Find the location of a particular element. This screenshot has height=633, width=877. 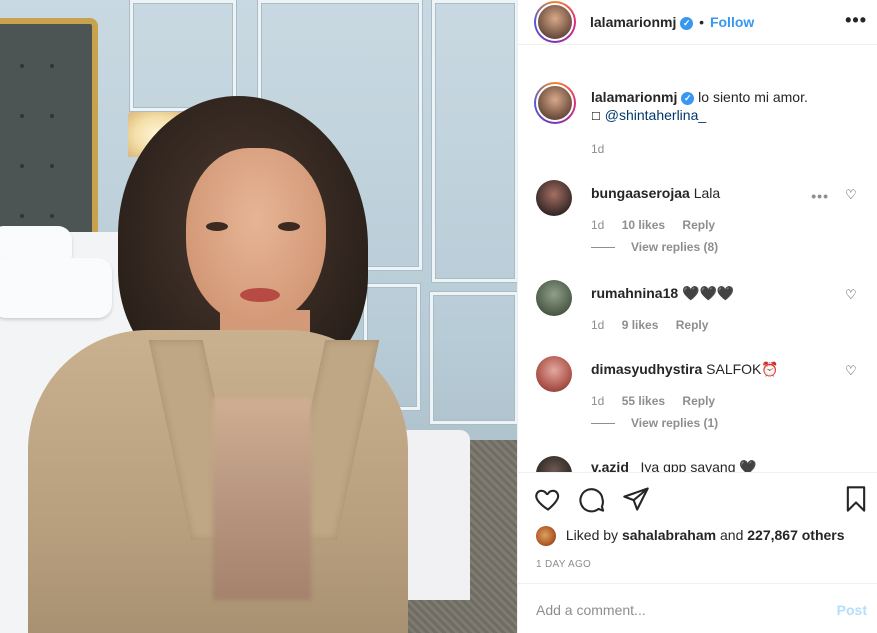

view-replies-button: View replies (1) is located at coordinates (654, 423).